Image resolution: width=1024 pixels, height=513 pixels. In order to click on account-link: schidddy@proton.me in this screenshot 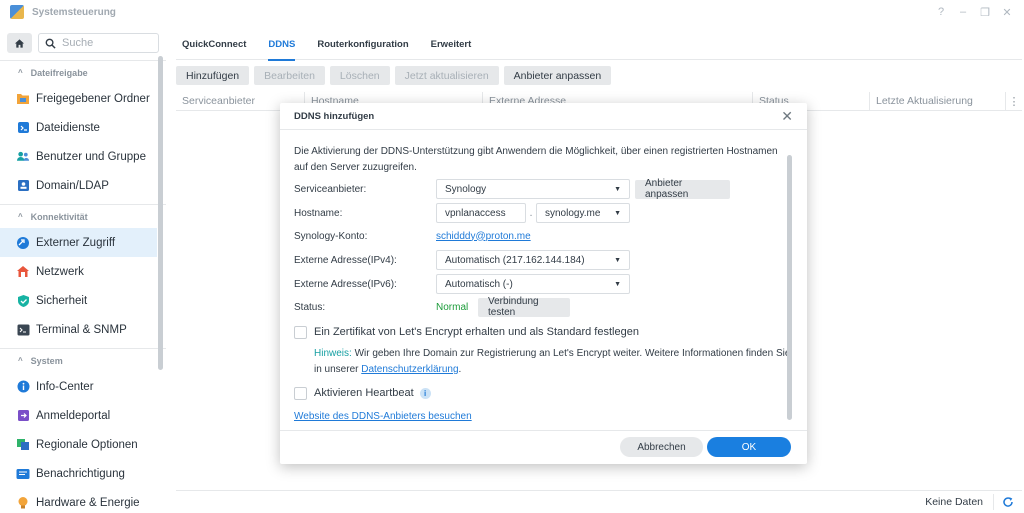, I will do `click(483, 236)`.